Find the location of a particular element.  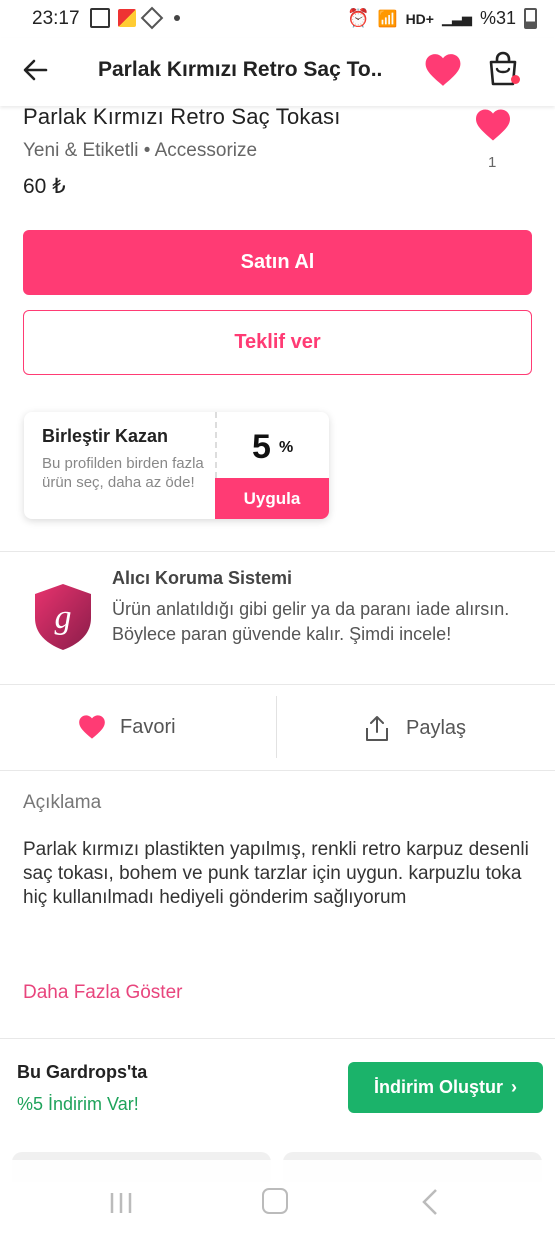

bundle-discount-value: 5 is located at coordinates (261, 447).